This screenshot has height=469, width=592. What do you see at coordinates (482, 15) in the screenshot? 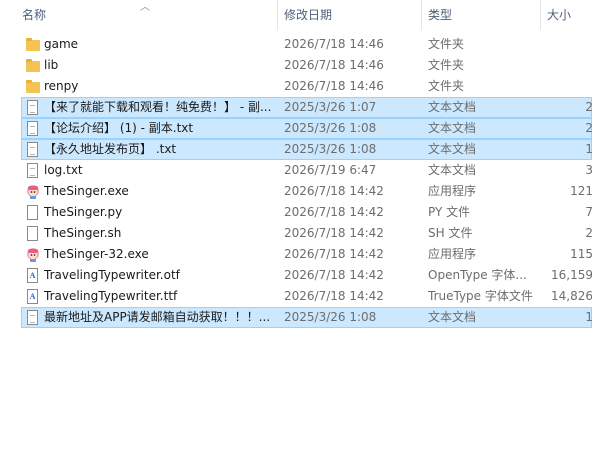
I see `column-header-type: 类型` at bounding box center [482, 15].